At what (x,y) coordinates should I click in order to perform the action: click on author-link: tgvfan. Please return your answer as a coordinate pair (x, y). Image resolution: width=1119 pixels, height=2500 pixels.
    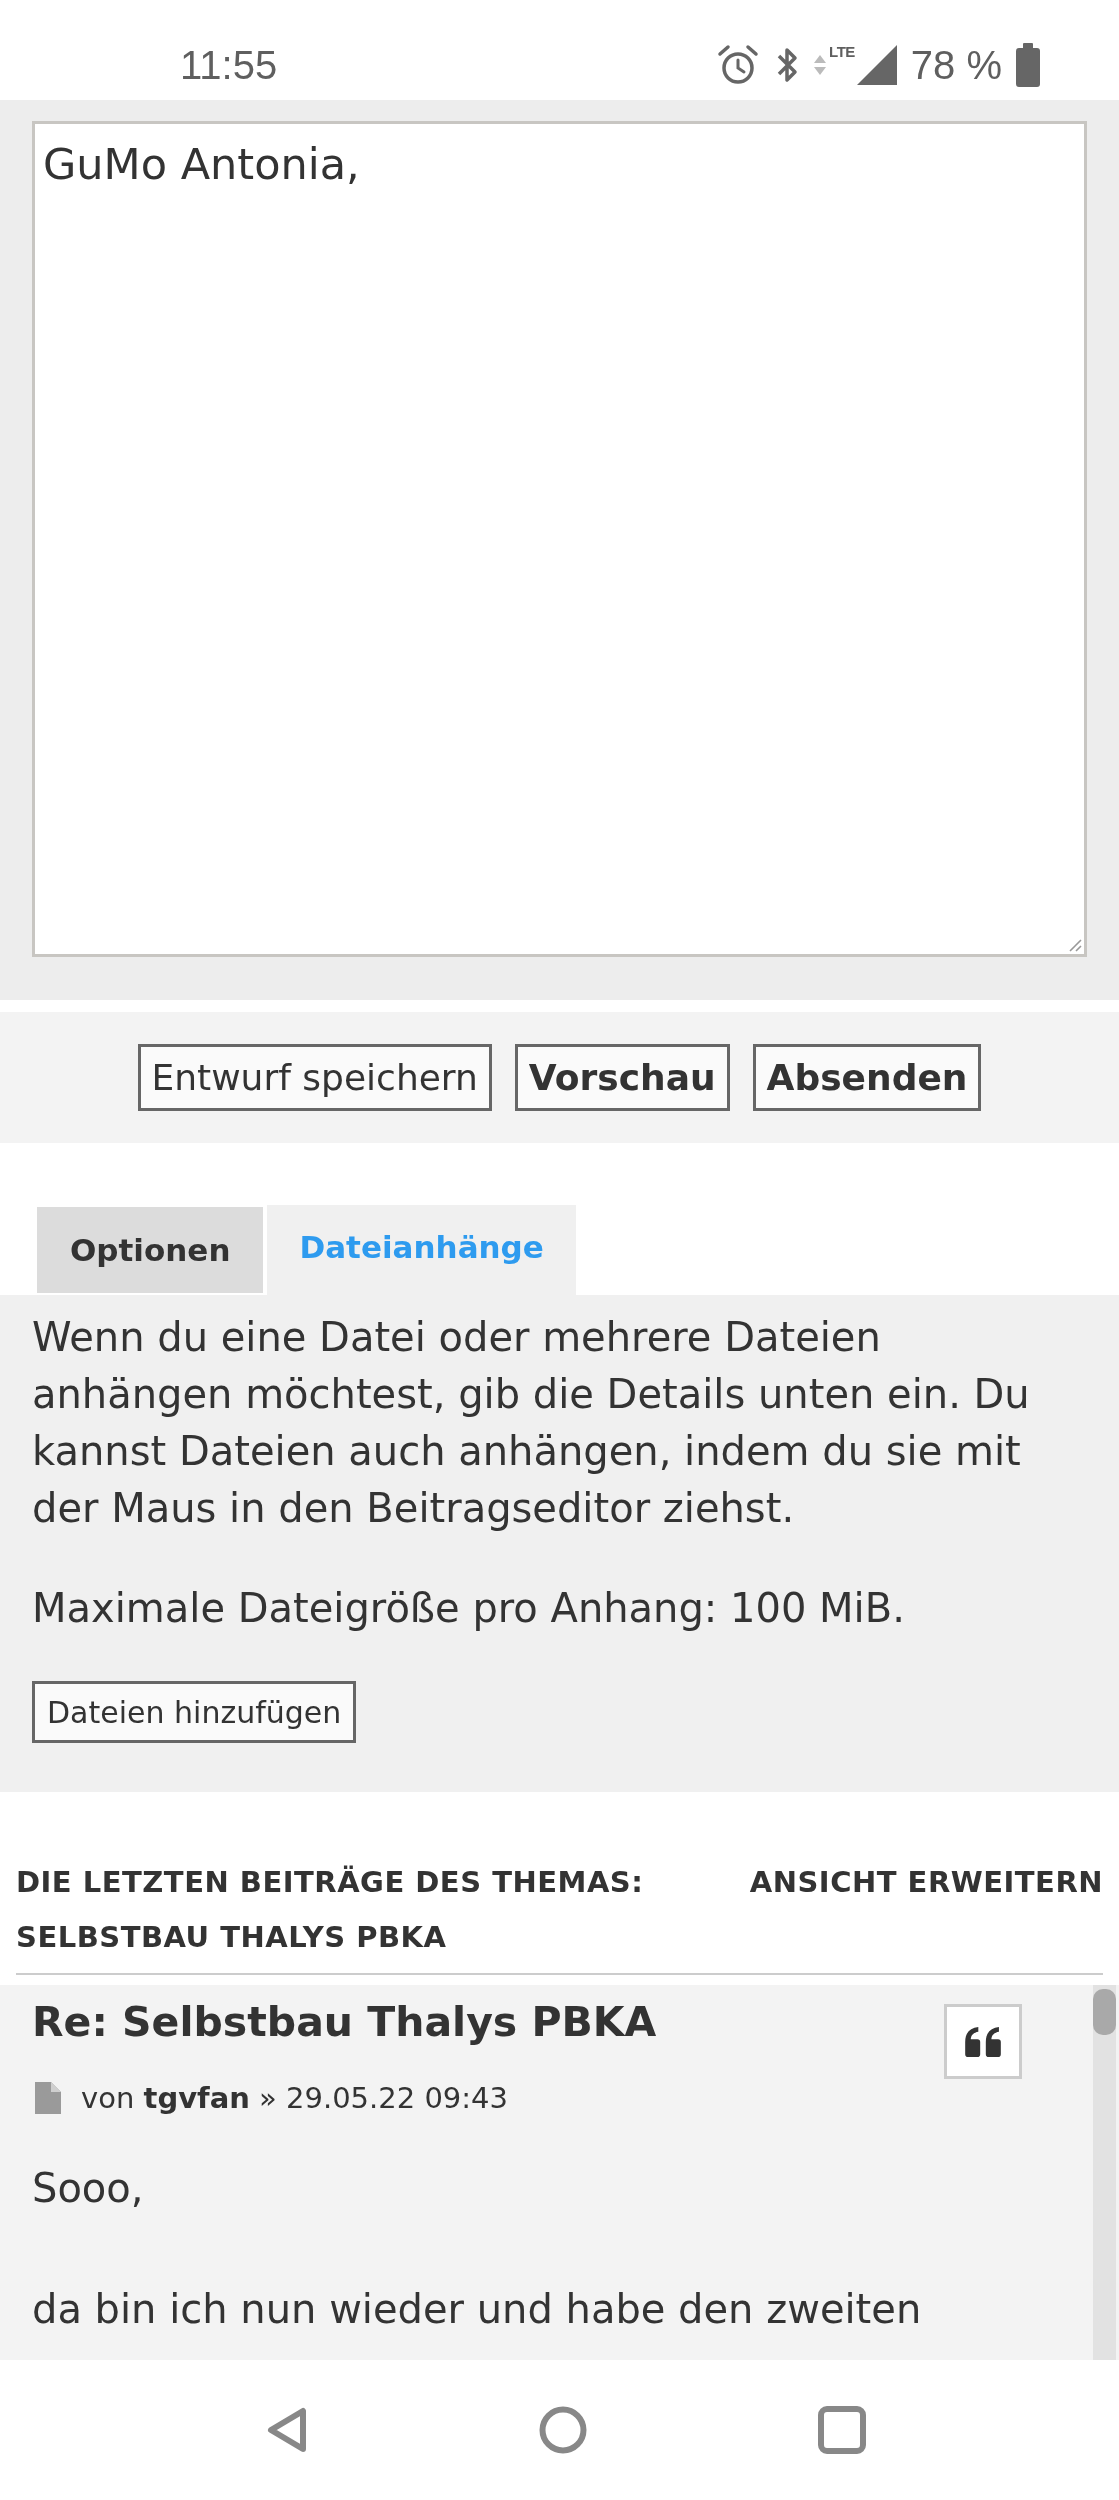
    Looking at the image, I should click on (196, 2098).